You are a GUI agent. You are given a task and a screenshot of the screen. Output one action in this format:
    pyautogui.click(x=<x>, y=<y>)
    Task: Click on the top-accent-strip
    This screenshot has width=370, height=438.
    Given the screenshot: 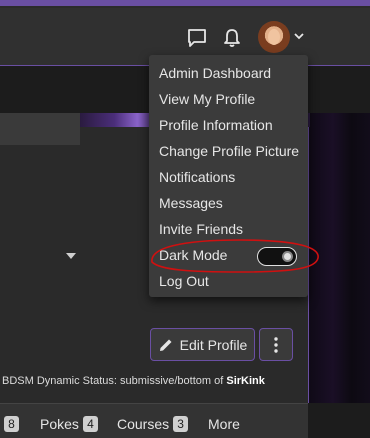 What is the action you would take?
    pyautogui.click(x=185, y=4)
    